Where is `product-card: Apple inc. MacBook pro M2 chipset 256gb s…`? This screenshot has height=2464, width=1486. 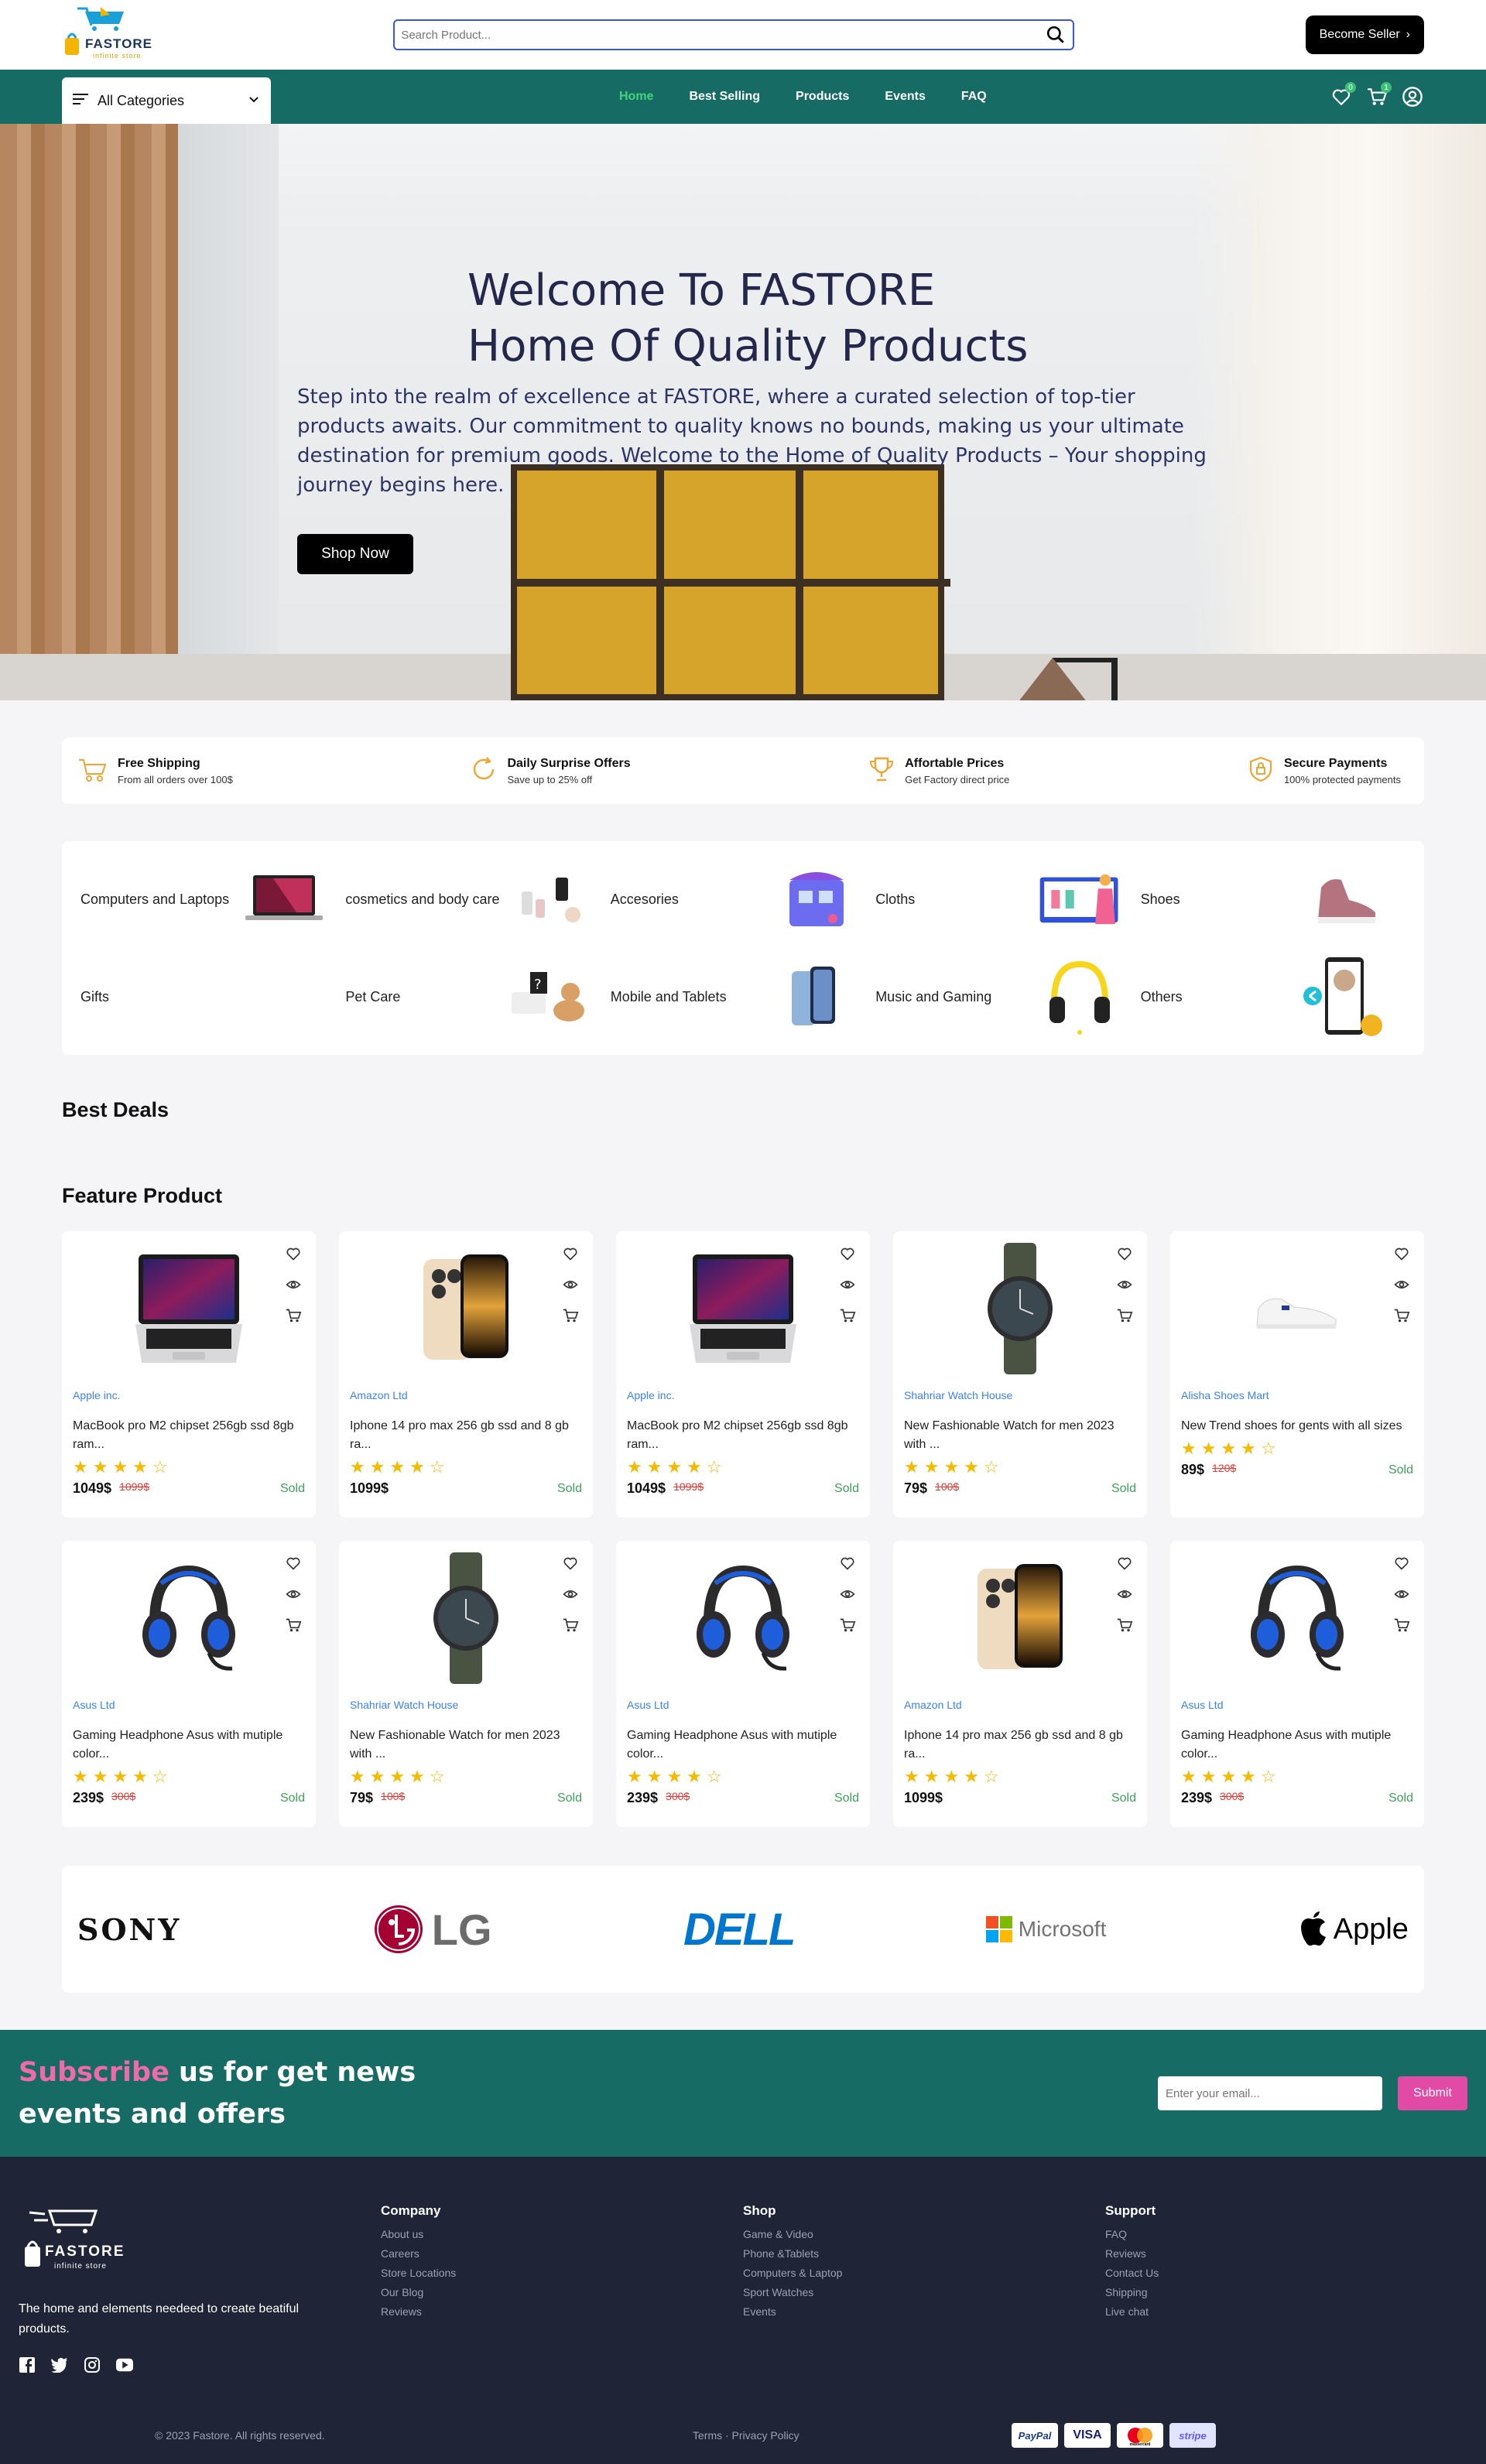
product-card: Apple inc. MacBook pro M2 chipset 256gb s… is located at coordinates (743, 1374).